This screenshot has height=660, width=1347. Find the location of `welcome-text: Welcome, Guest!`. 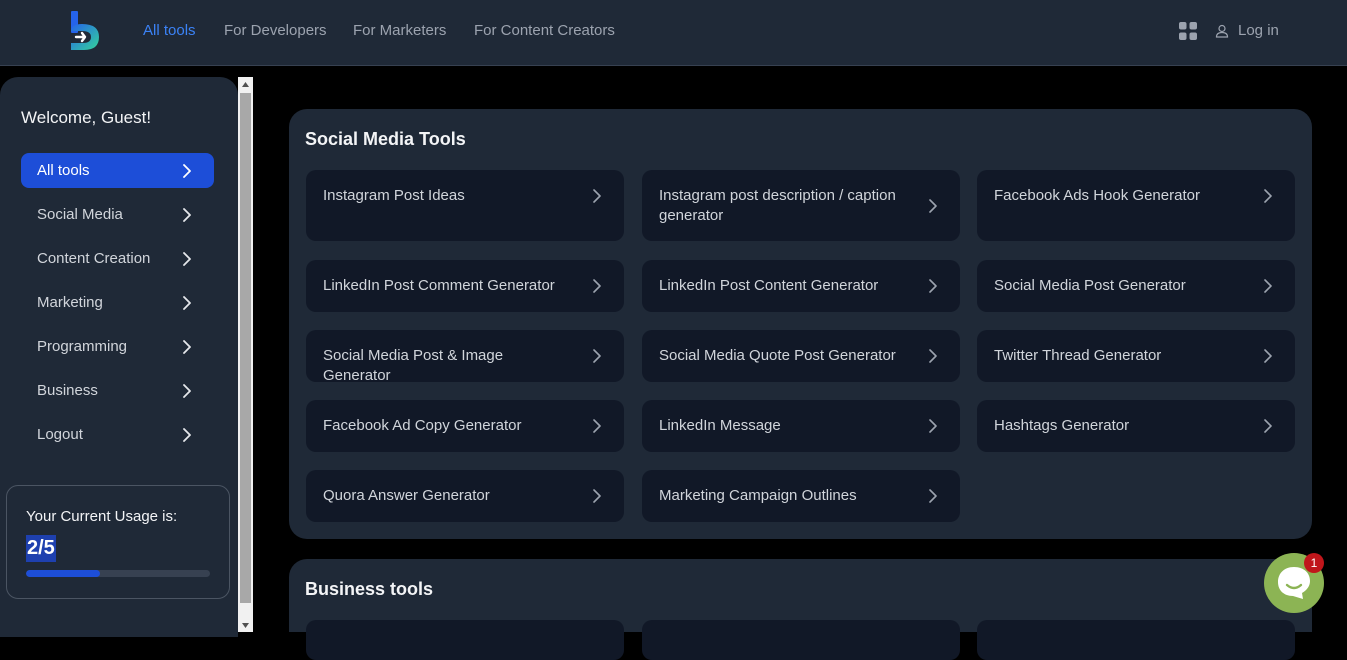

welcome-text: Welcome, Guest! is located at coordinates (86, 117).